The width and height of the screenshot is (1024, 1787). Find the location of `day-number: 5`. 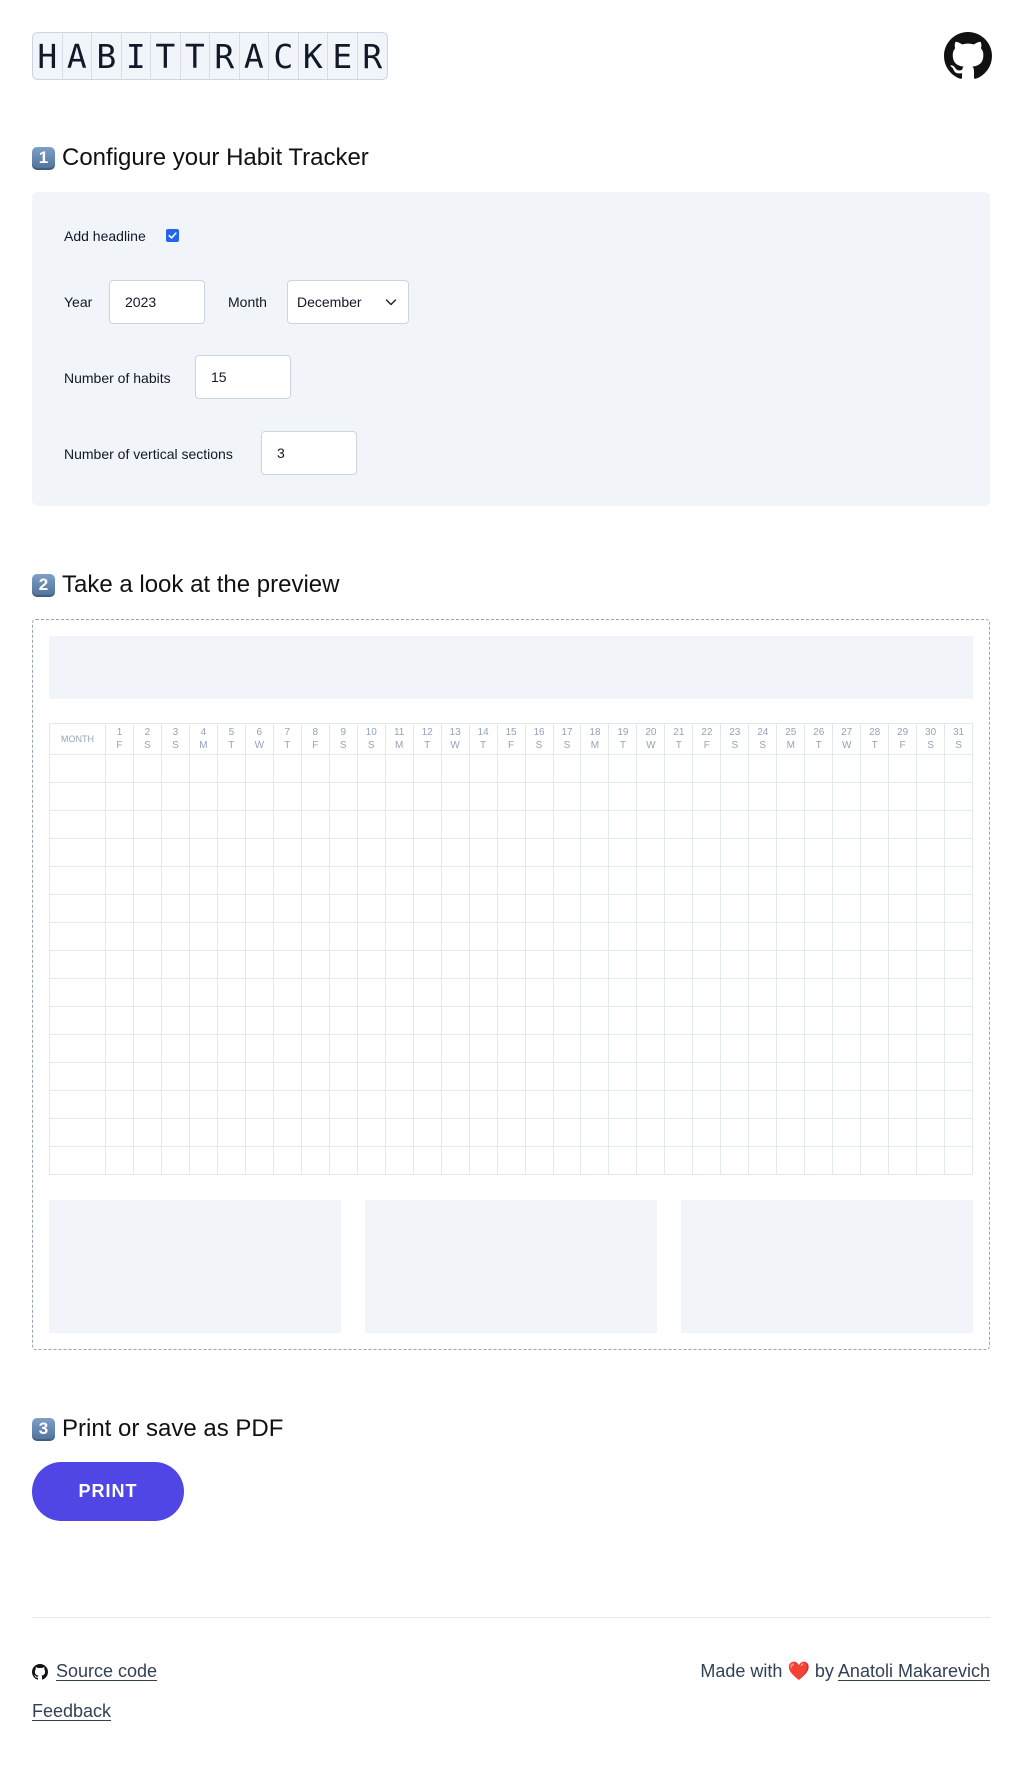

day-number: 5 is located at coordinates (231, 732).